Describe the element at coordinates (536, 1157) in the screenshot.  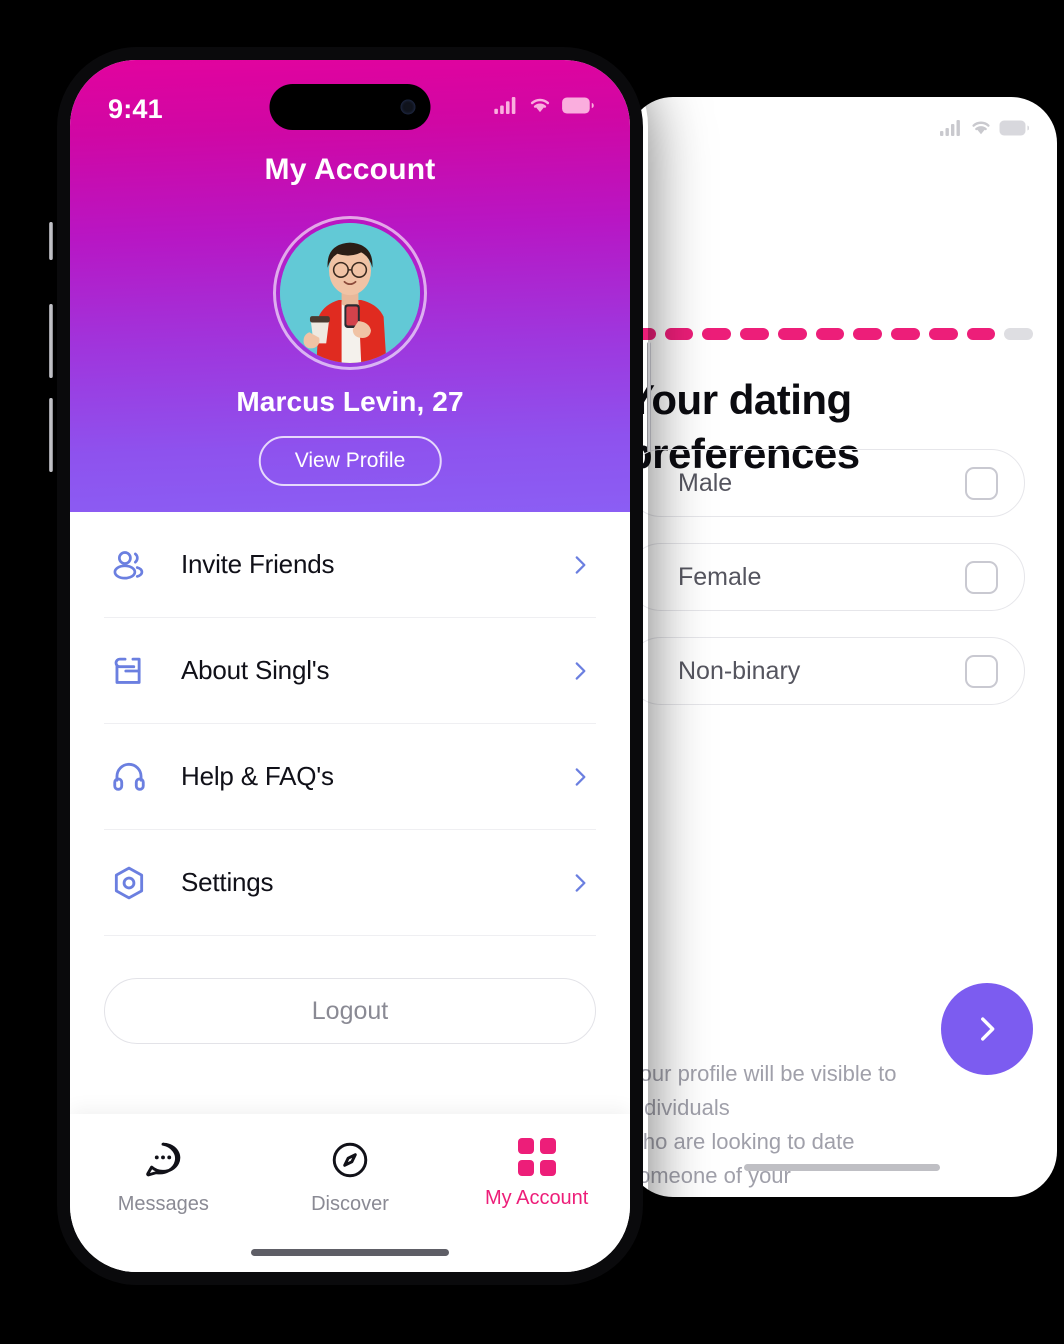
I see `grid-icon` at that location.